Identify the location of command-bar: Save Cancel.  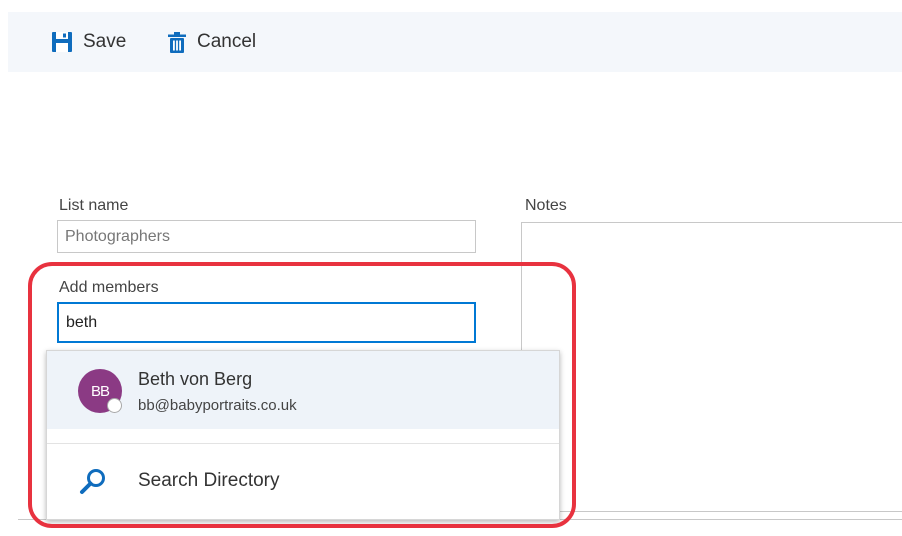
(455, 42).